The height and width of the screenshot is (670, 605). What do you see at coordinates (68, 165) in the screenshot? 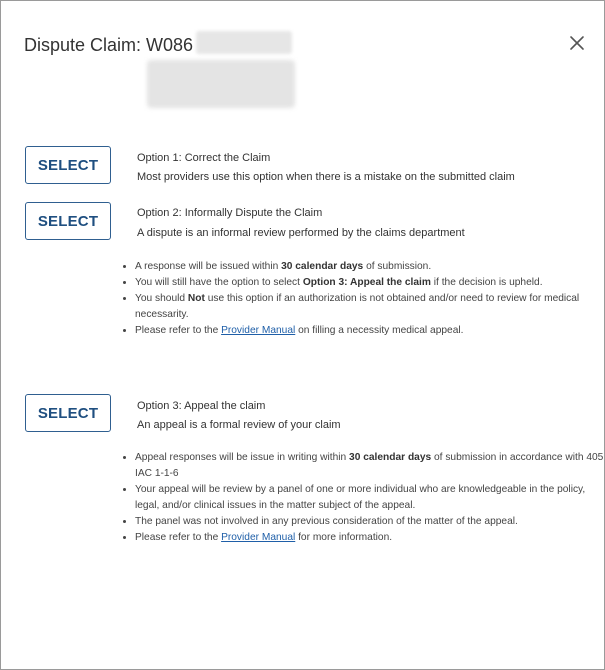
I see `select-option-1-button: SELECT` at bounding box center [68, 165].